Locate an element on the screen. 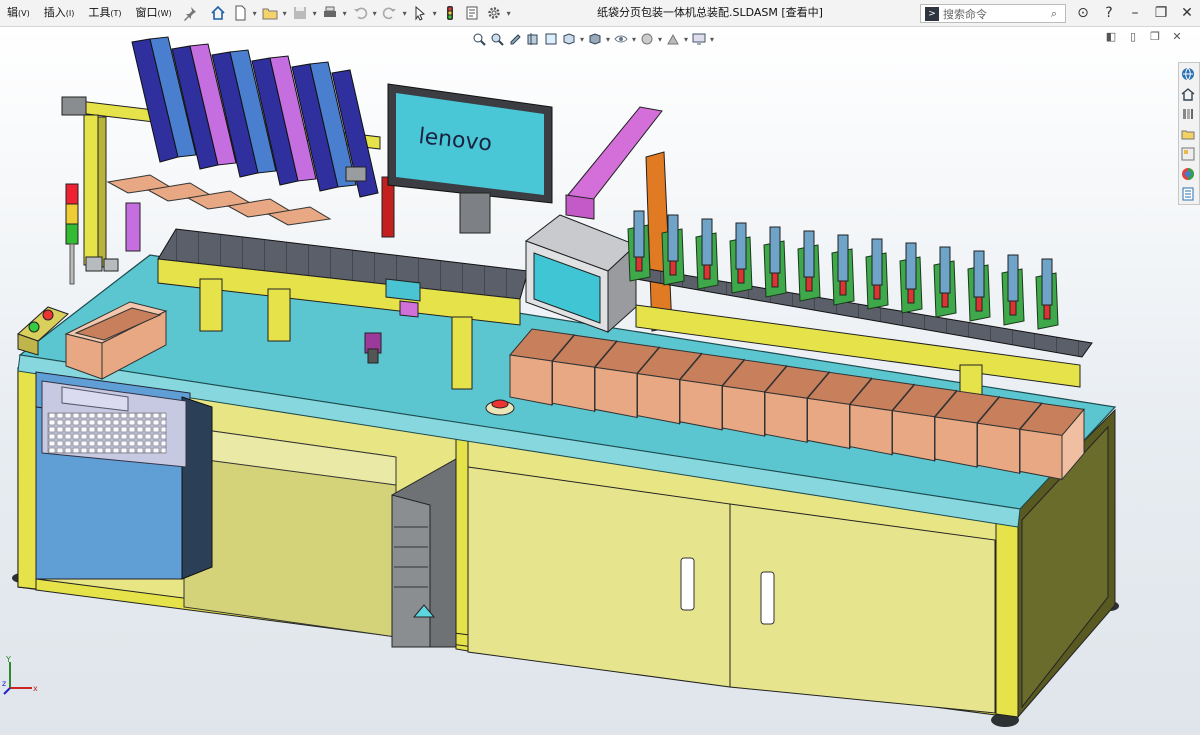  search-input: 搜索命令 is located at coordinates (993, 14).